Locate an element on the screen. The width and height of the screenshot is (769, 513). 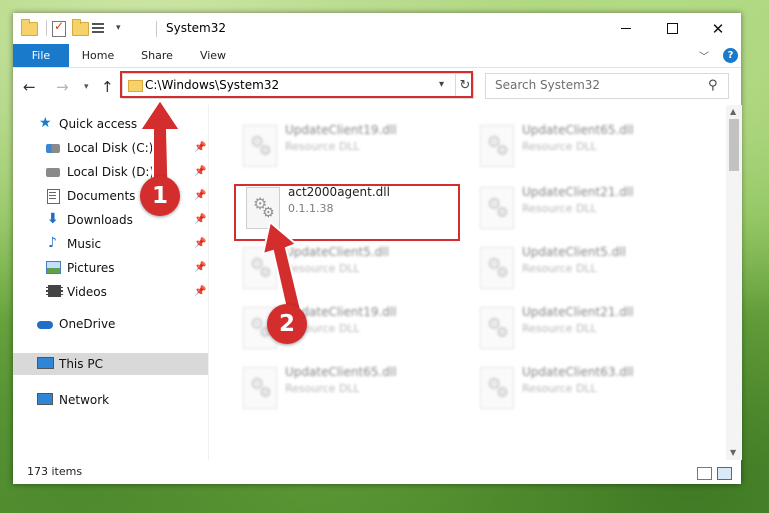
onedrive-icon is located at coordinates (45, 324).